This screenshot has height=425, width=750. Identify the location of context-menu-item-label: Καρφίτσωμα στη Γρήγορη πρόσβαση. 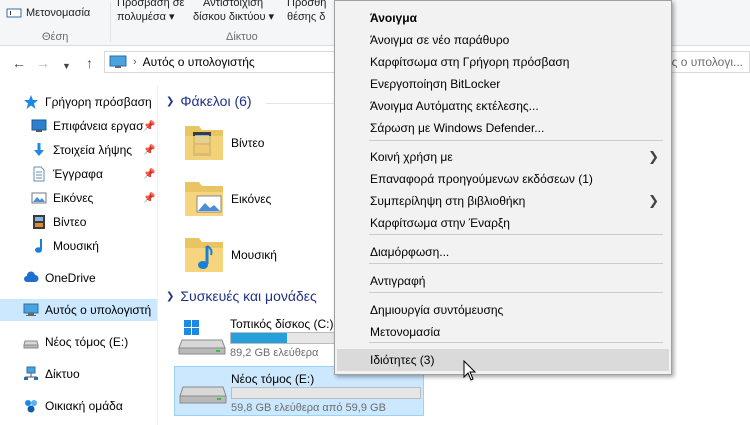
(470, 62).